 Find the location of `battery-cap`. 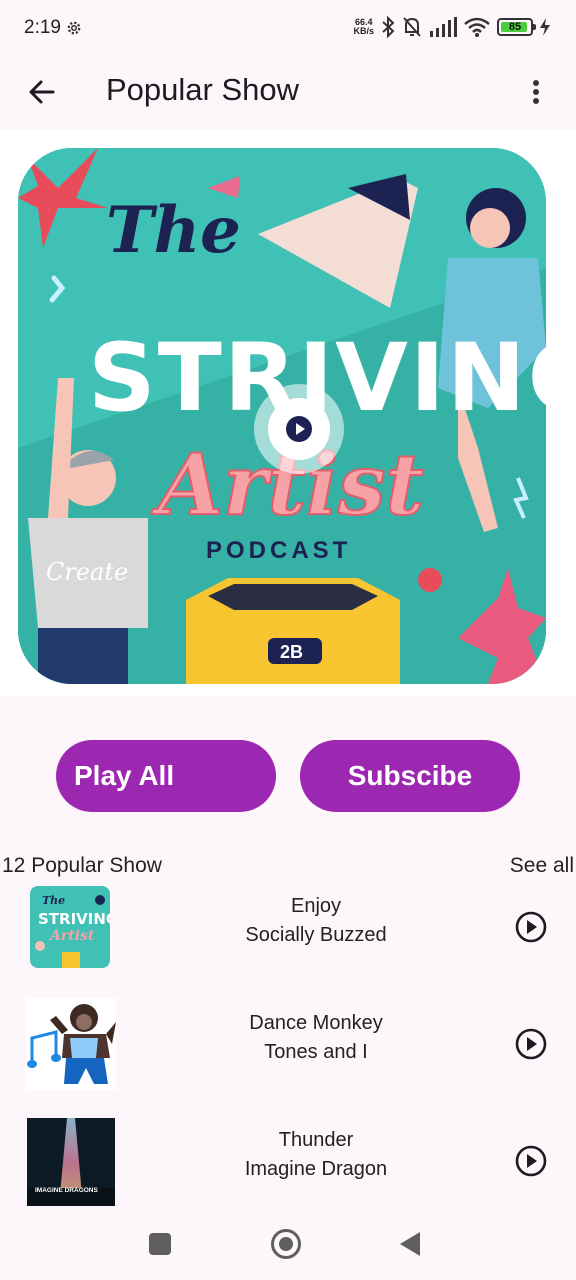

battery-cap is located at coordinates (534, 27).